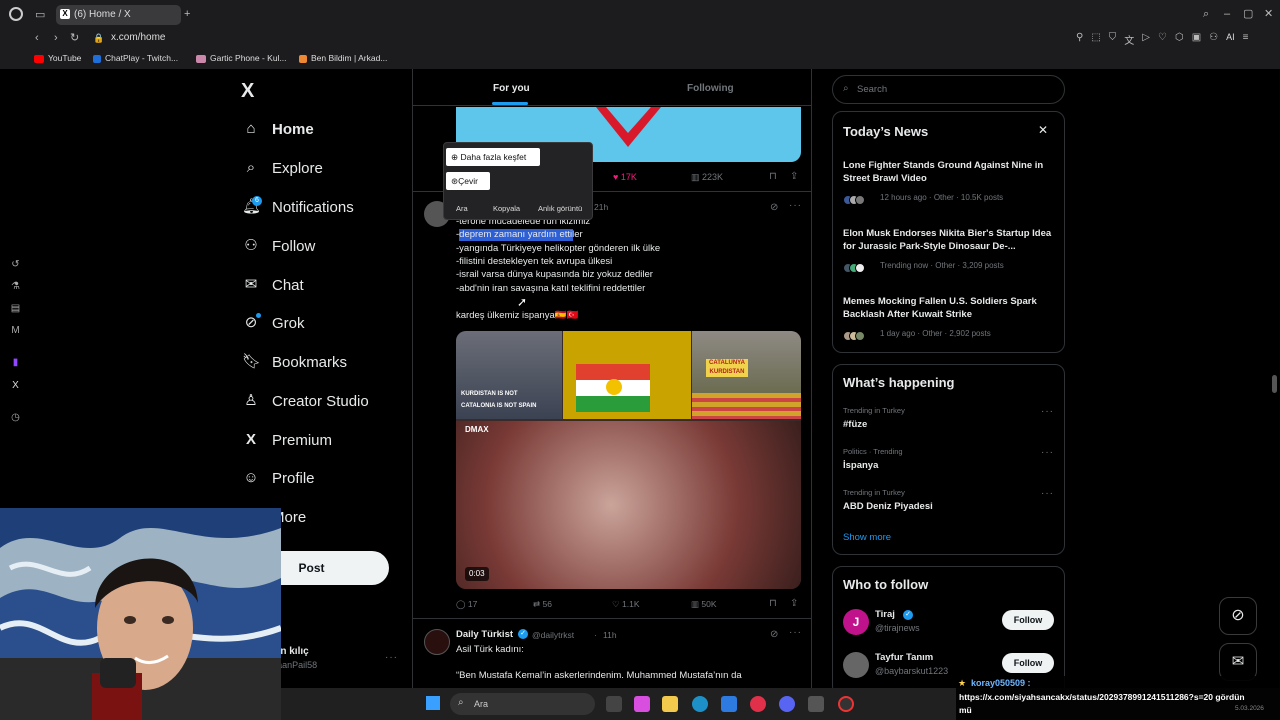 This screenshot has width=1280, height=720. I want to click on user-name: Tiraj, so click(885, 614).